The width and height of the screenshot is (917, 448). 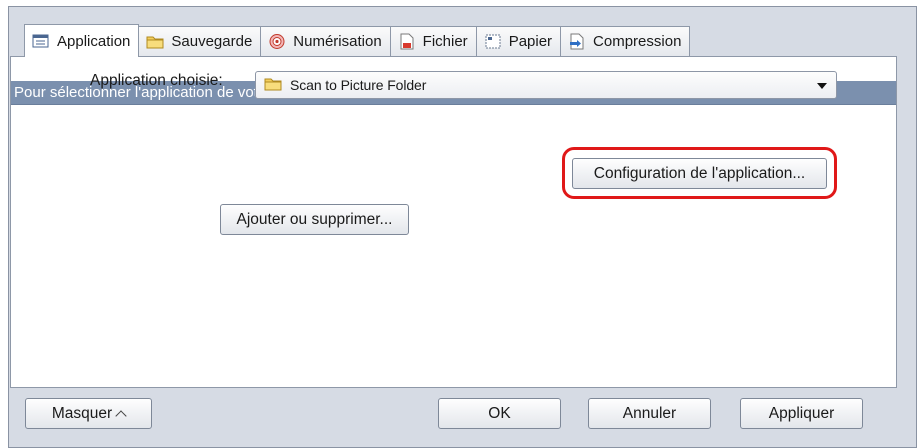 I want to click on tab-fichier: Fichier, so click(x=433, y=41).